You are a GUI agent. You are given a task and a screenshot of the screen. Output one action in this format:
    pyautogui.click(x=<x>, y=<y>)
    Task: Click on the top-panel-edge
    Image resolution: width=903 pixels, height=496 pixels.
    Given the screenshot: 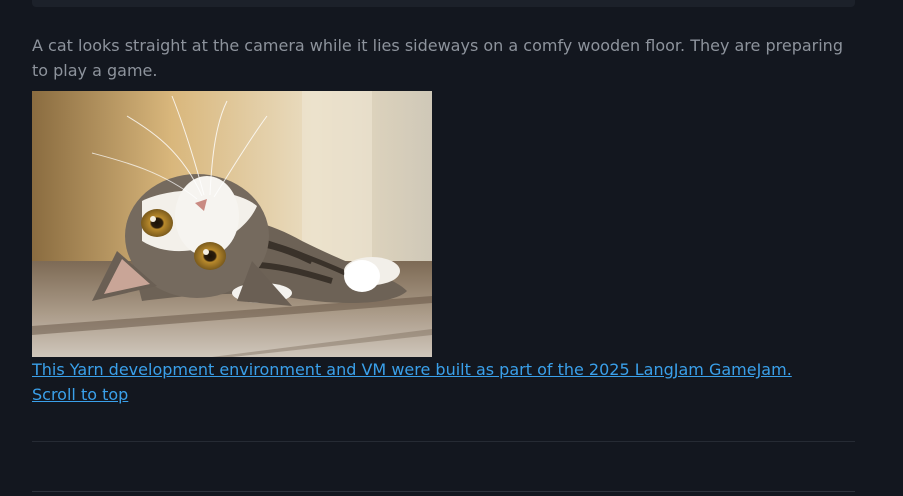 What is the action you would take?
    pyautogui.click(x=443, y=3)
    